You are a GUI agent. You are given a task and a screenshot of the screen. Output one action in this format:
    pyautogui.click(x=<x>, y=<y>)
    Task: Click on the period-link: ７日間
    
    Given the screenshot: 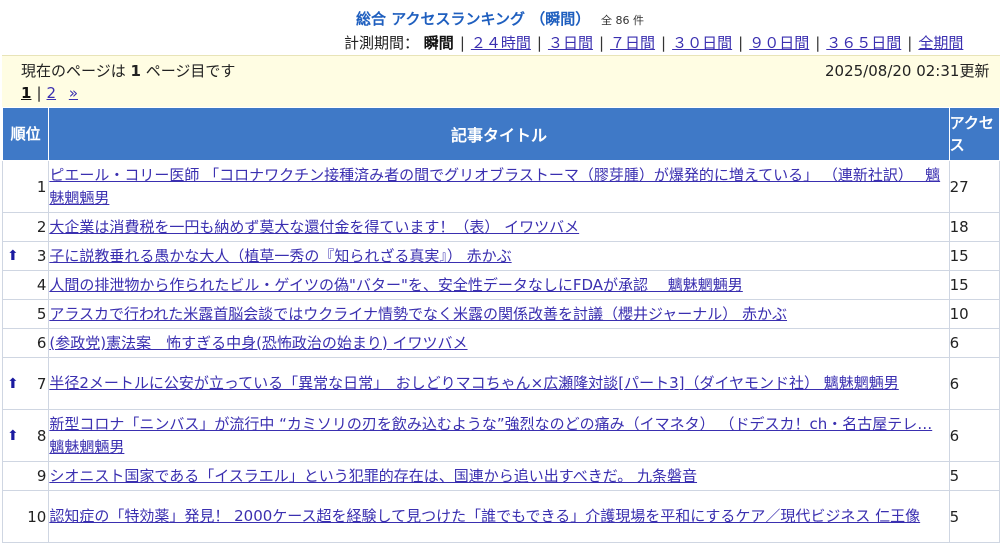 What is the action you would take?
    pyautogui.click(x=632, y=43)
    